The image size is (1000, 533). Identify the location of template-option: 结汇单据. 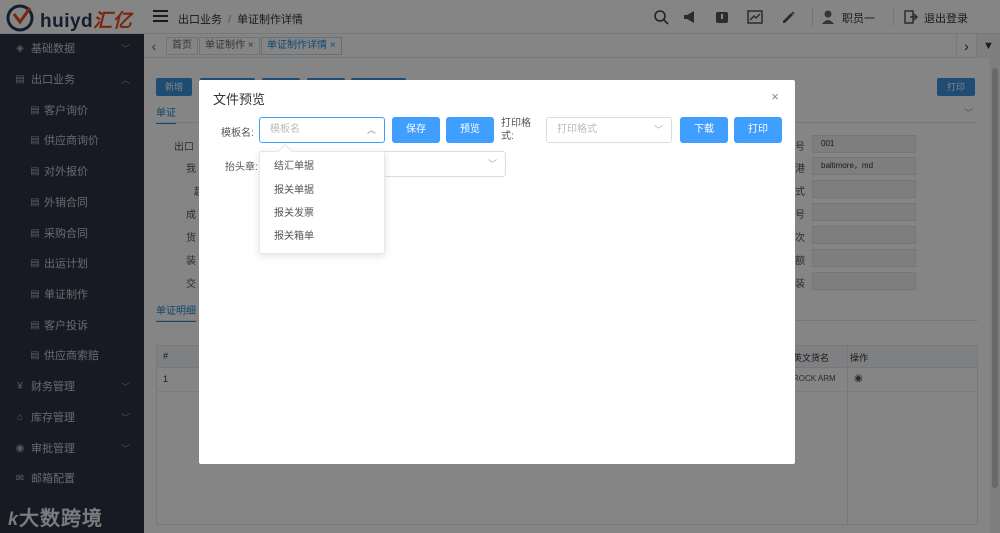
(322, 167).